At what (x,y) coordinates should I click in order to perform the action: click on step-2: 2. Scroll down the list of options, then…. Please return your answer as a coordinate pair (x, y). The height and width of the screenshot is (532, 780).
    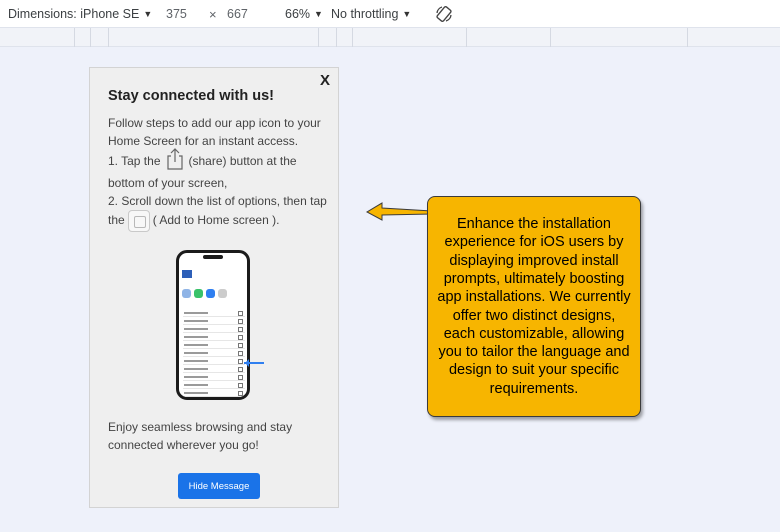
    Looking at the image, I should click on (220, 212).